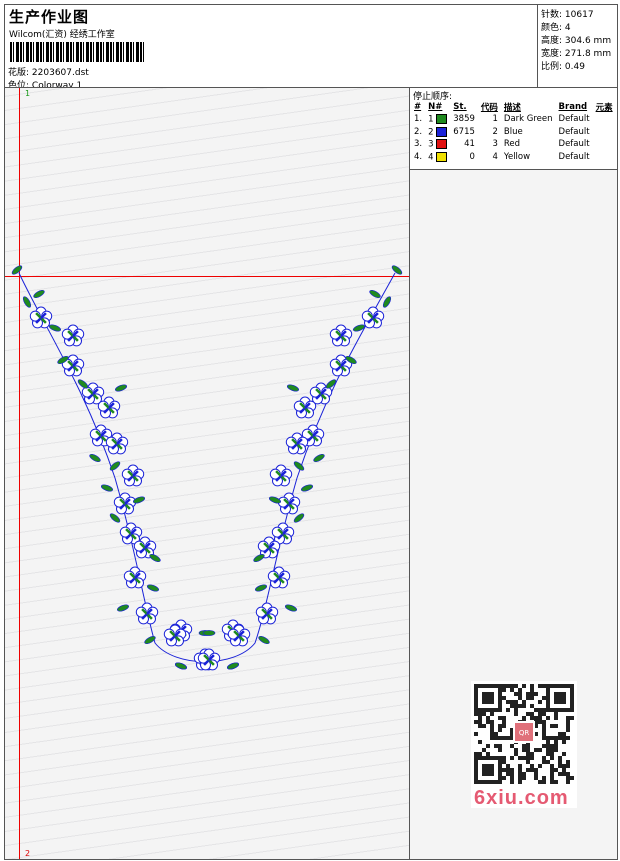  Describe the element at coordinates (502, 144) in the screenshot. I see `table-row: 3. 3 41 3 Red Default` at that location.